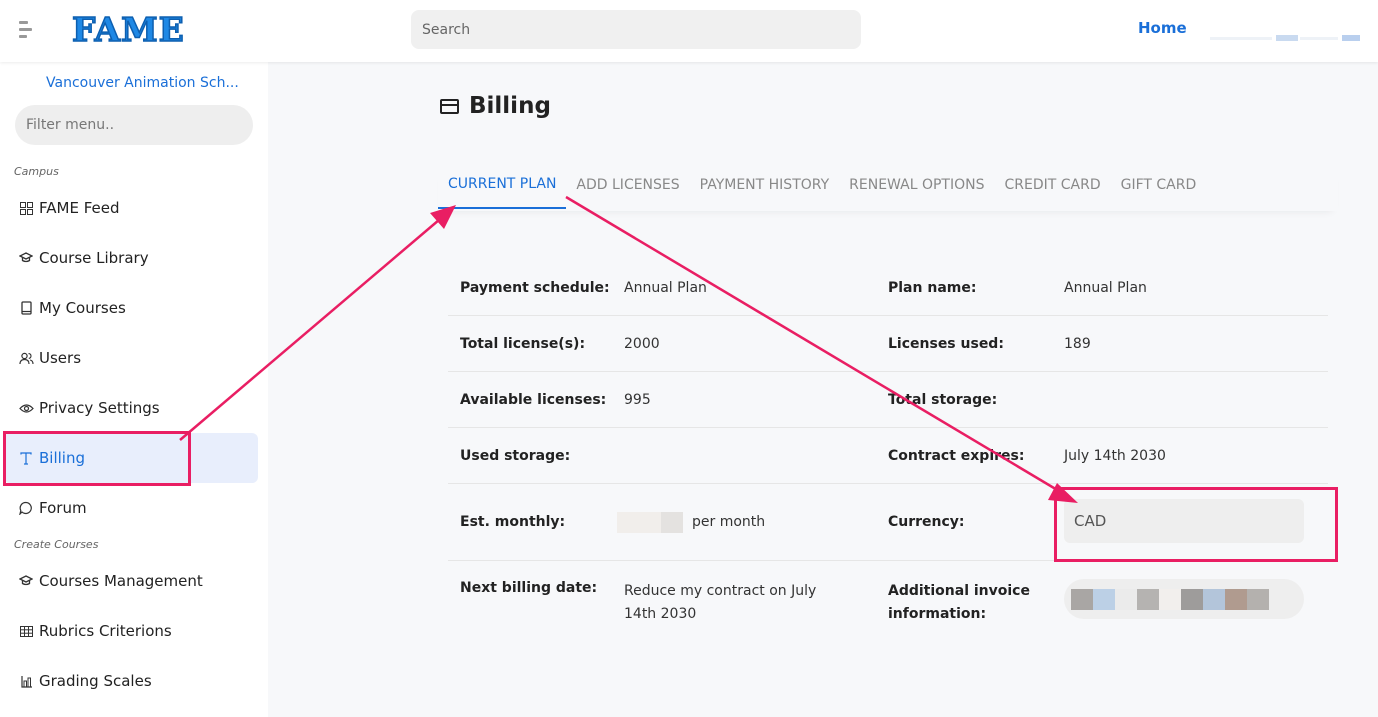 The width and height of the screenshot is (1378, 717). I want to click on sidebar-item-course-library: Course Library, so click(131, 258).